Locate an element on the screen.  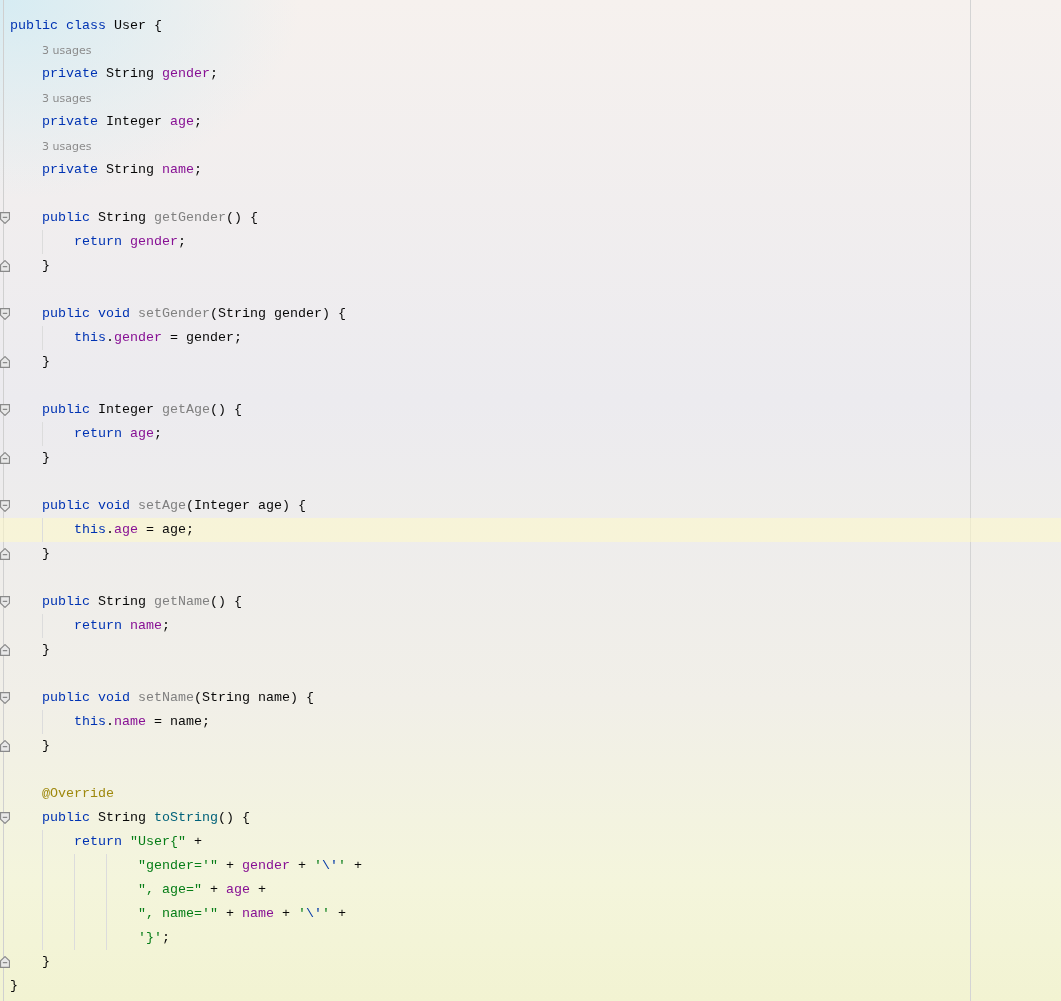
code-line: public void setAge(Integer age) { is located at coordinates (174, 506).